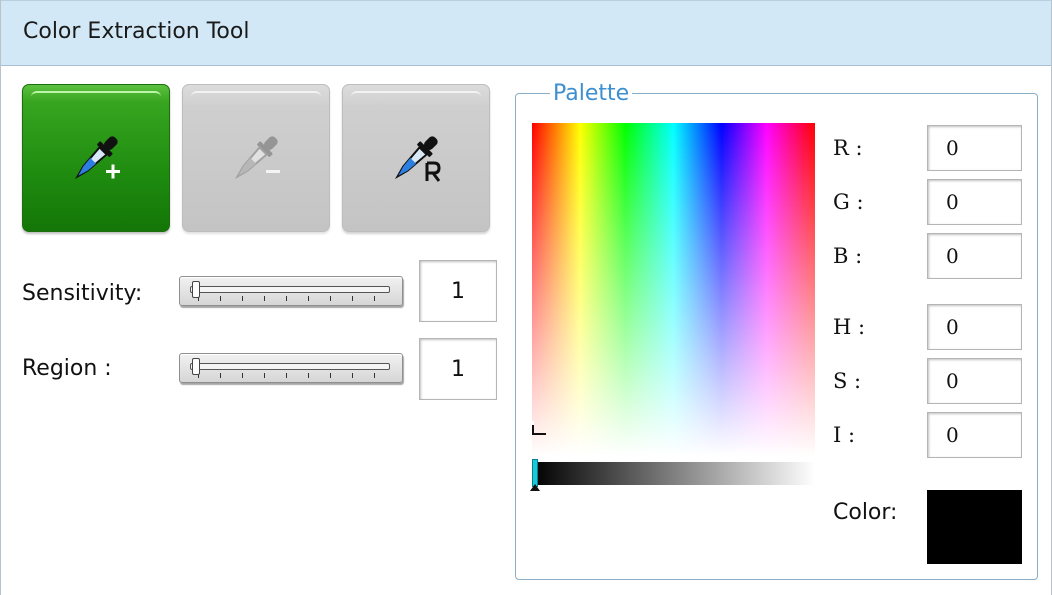  I want to click on palette-legend: Palette, so click(591, 93).